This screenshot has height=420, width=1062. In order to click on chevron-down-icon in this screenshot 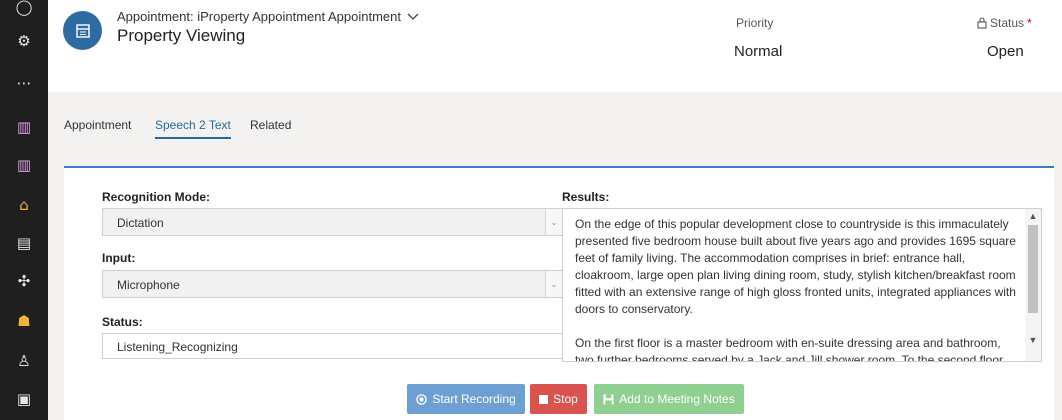, I will do `click(413, 16)`.